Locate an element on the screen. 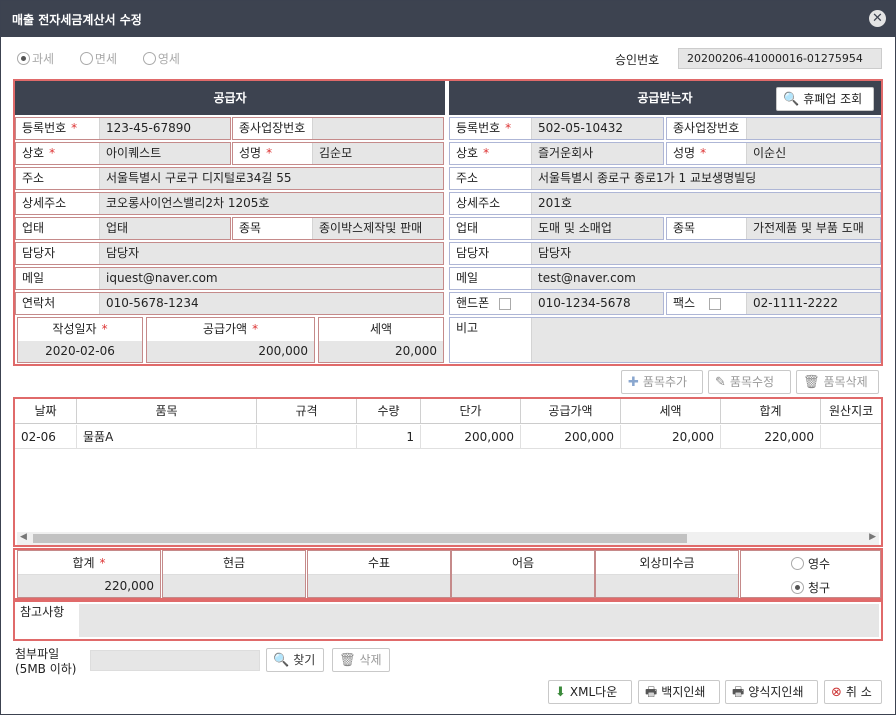 This screenshot has width=896, height=715. supplier-branch-field is located at coordinates (378, 128).